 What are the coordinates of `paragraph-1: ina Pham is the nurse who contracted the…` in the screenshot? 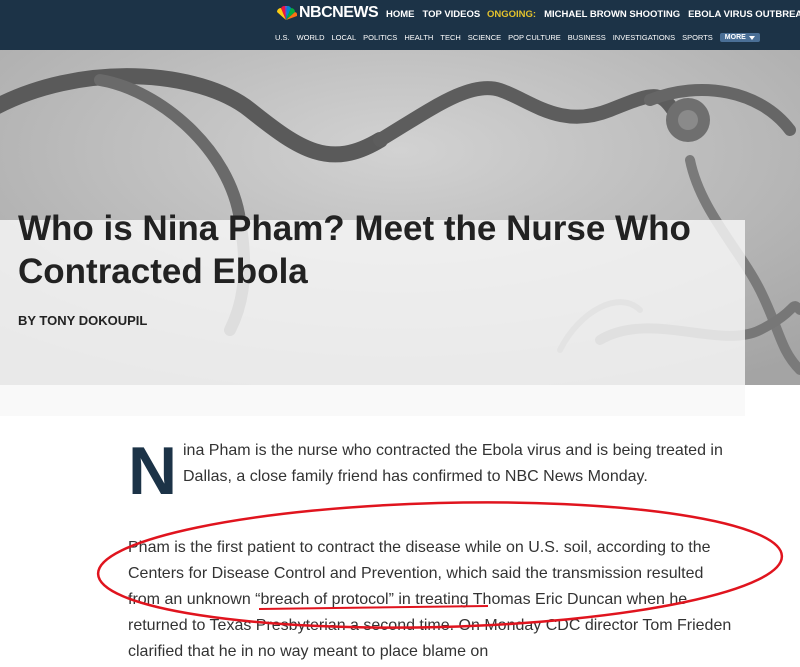 It's located at (453, 463).